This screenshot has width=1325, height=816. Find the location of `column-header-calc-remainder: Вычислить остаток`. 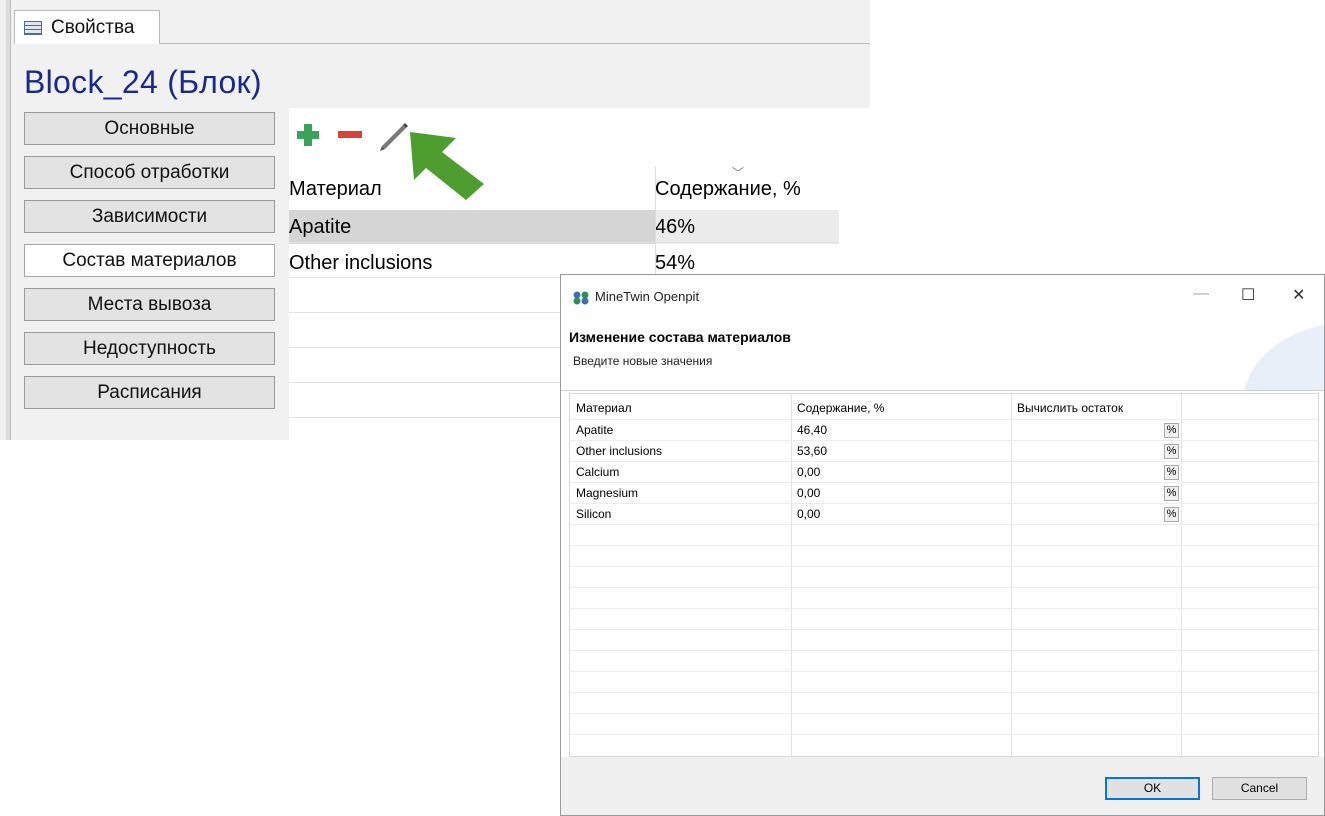

column-header-calc-remainder: Вычислить остаток is located at coordinates (1070, 408).